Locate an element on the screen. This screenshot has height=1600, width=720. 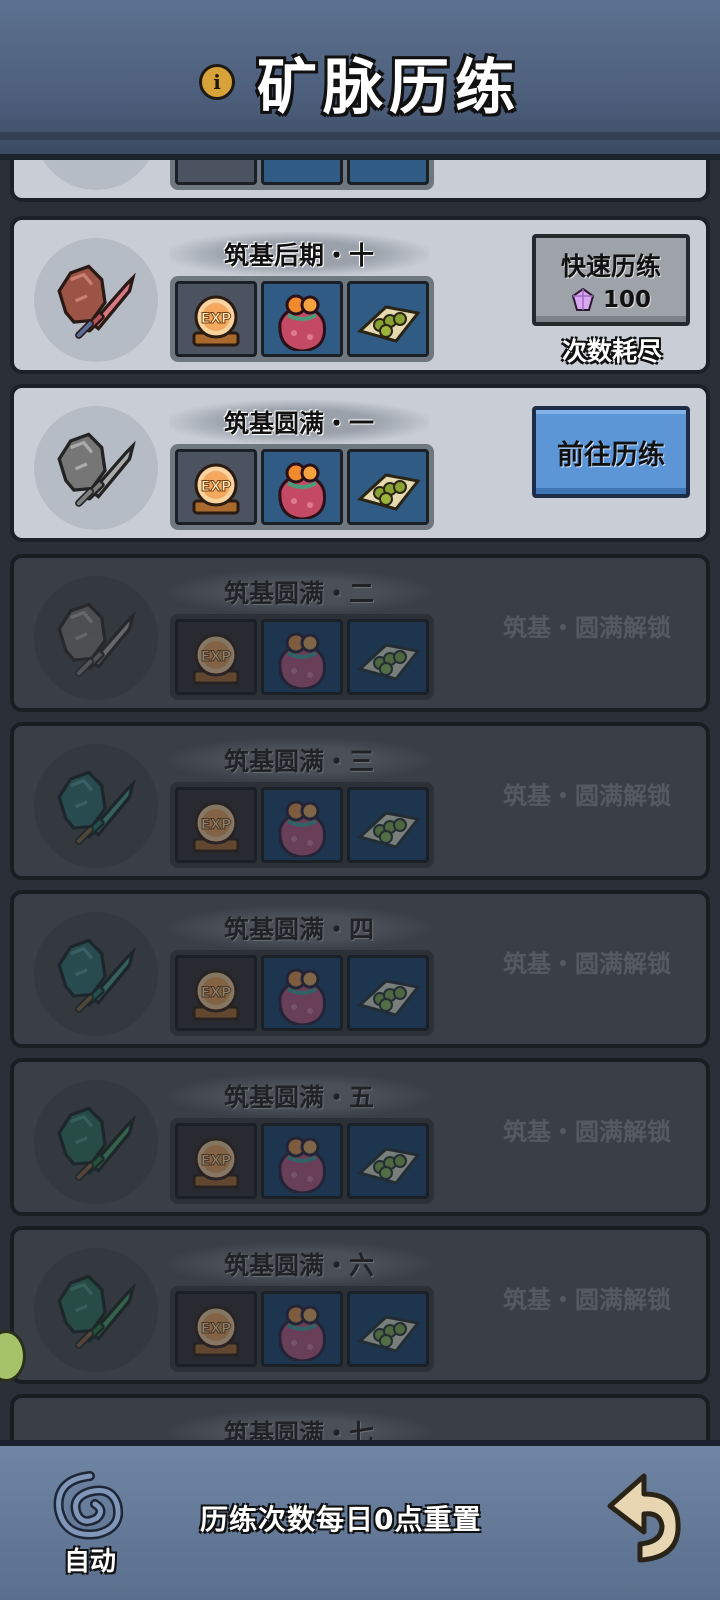
card-title-bar: 筑基圆满・一 is located at coordinates (299, 422).